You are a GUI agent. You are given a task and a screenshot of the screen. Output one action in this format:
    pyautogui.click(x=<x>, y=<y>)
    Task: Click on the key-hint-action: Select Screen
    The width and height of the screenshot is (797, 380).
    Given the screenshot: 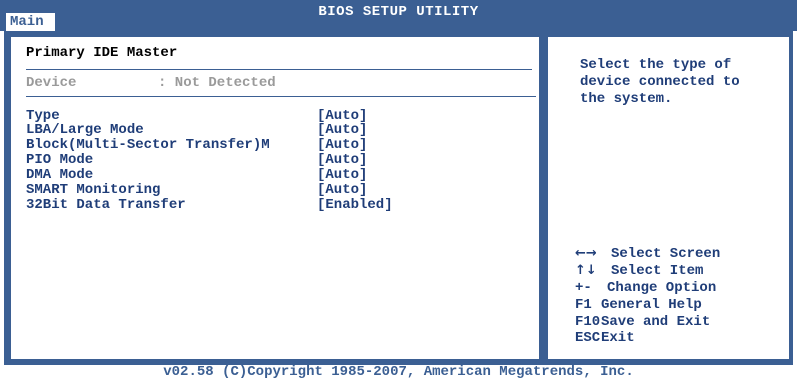 What is the action you would take?
    pyautogui.click(x=666, y=254)
    